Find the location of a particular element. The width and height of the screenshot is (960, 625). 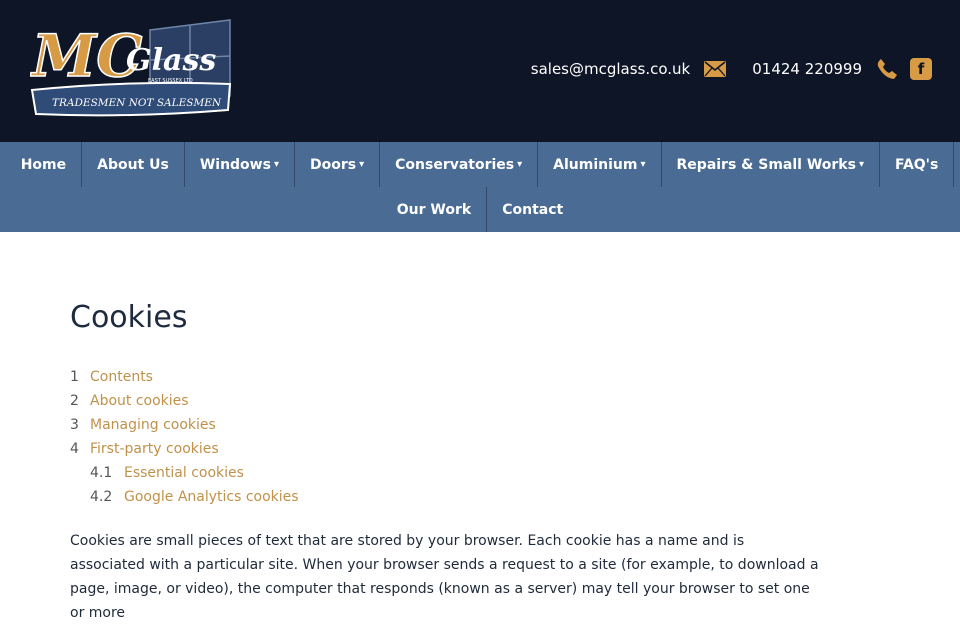

toc-number: 4.2 is located at coordinates (101, 497).